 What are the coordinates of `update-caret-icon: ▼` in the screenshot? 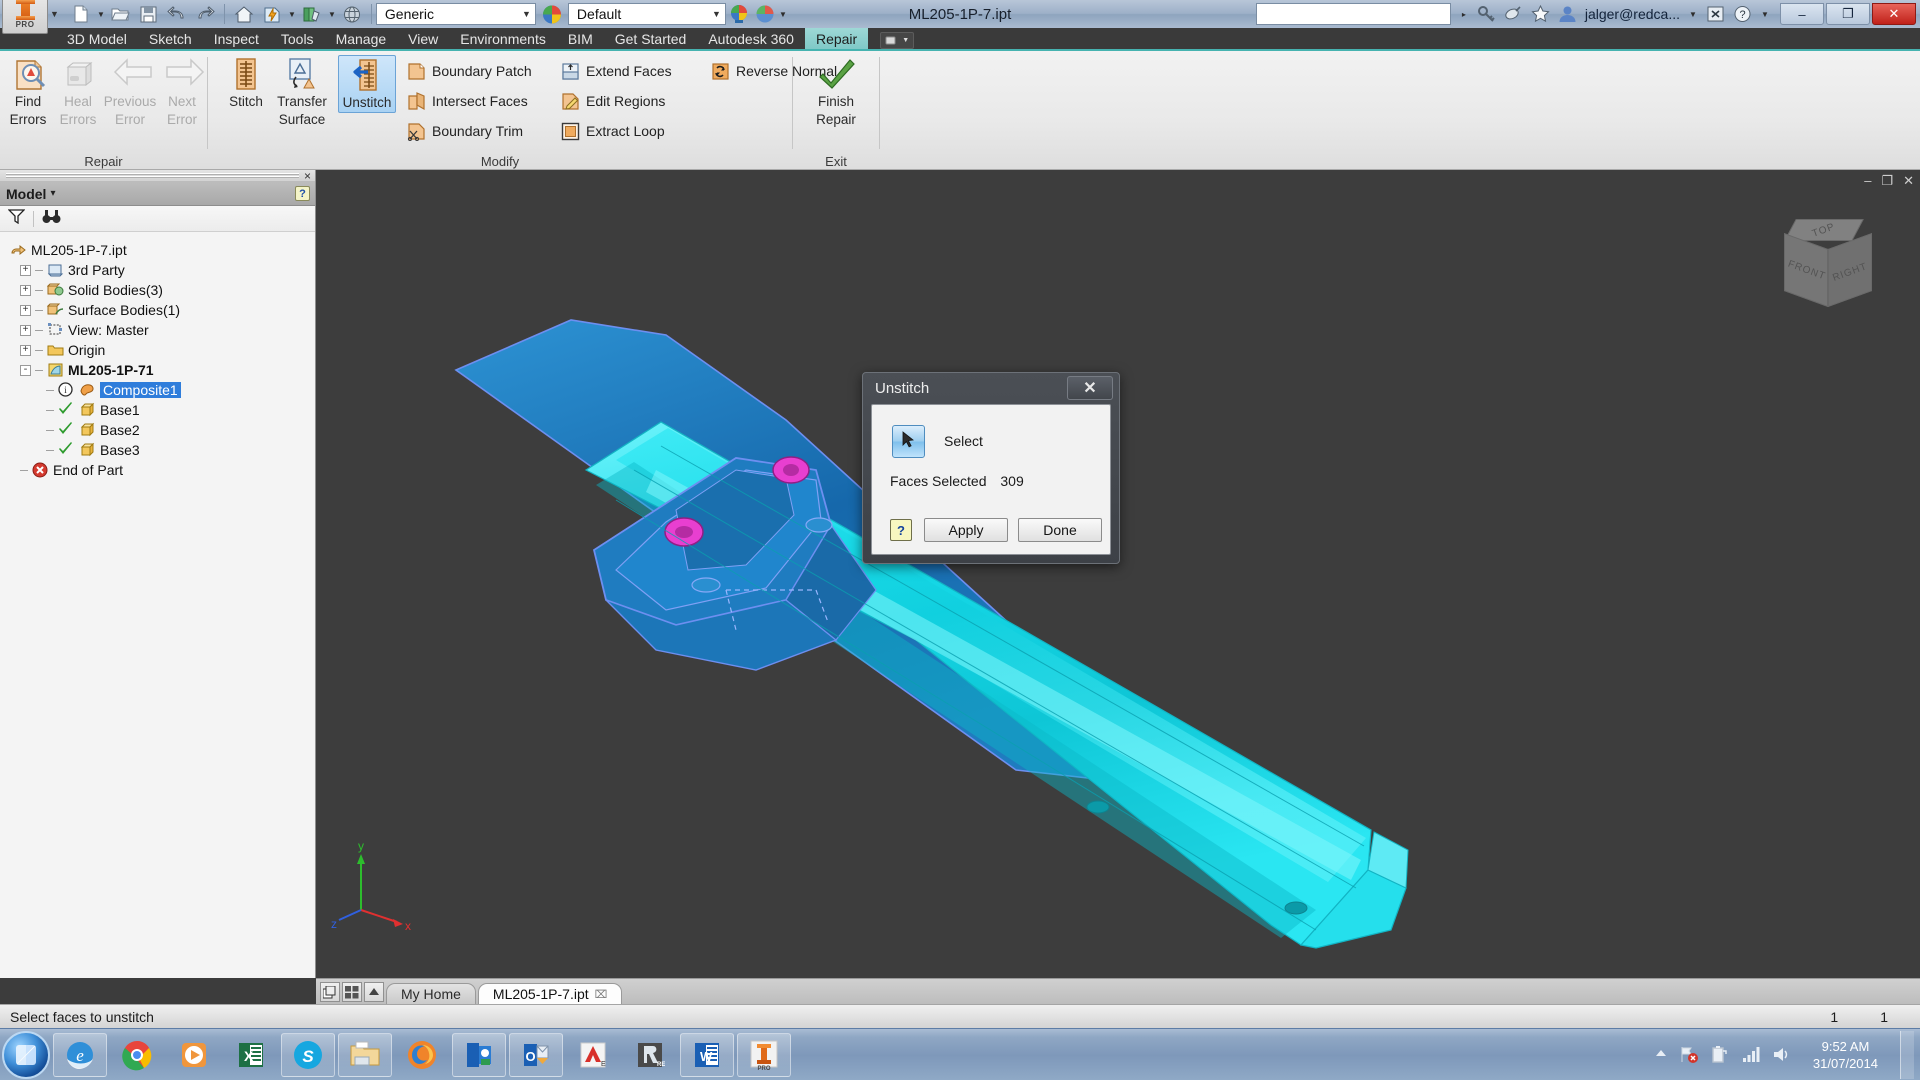 It's located at (292, 14).